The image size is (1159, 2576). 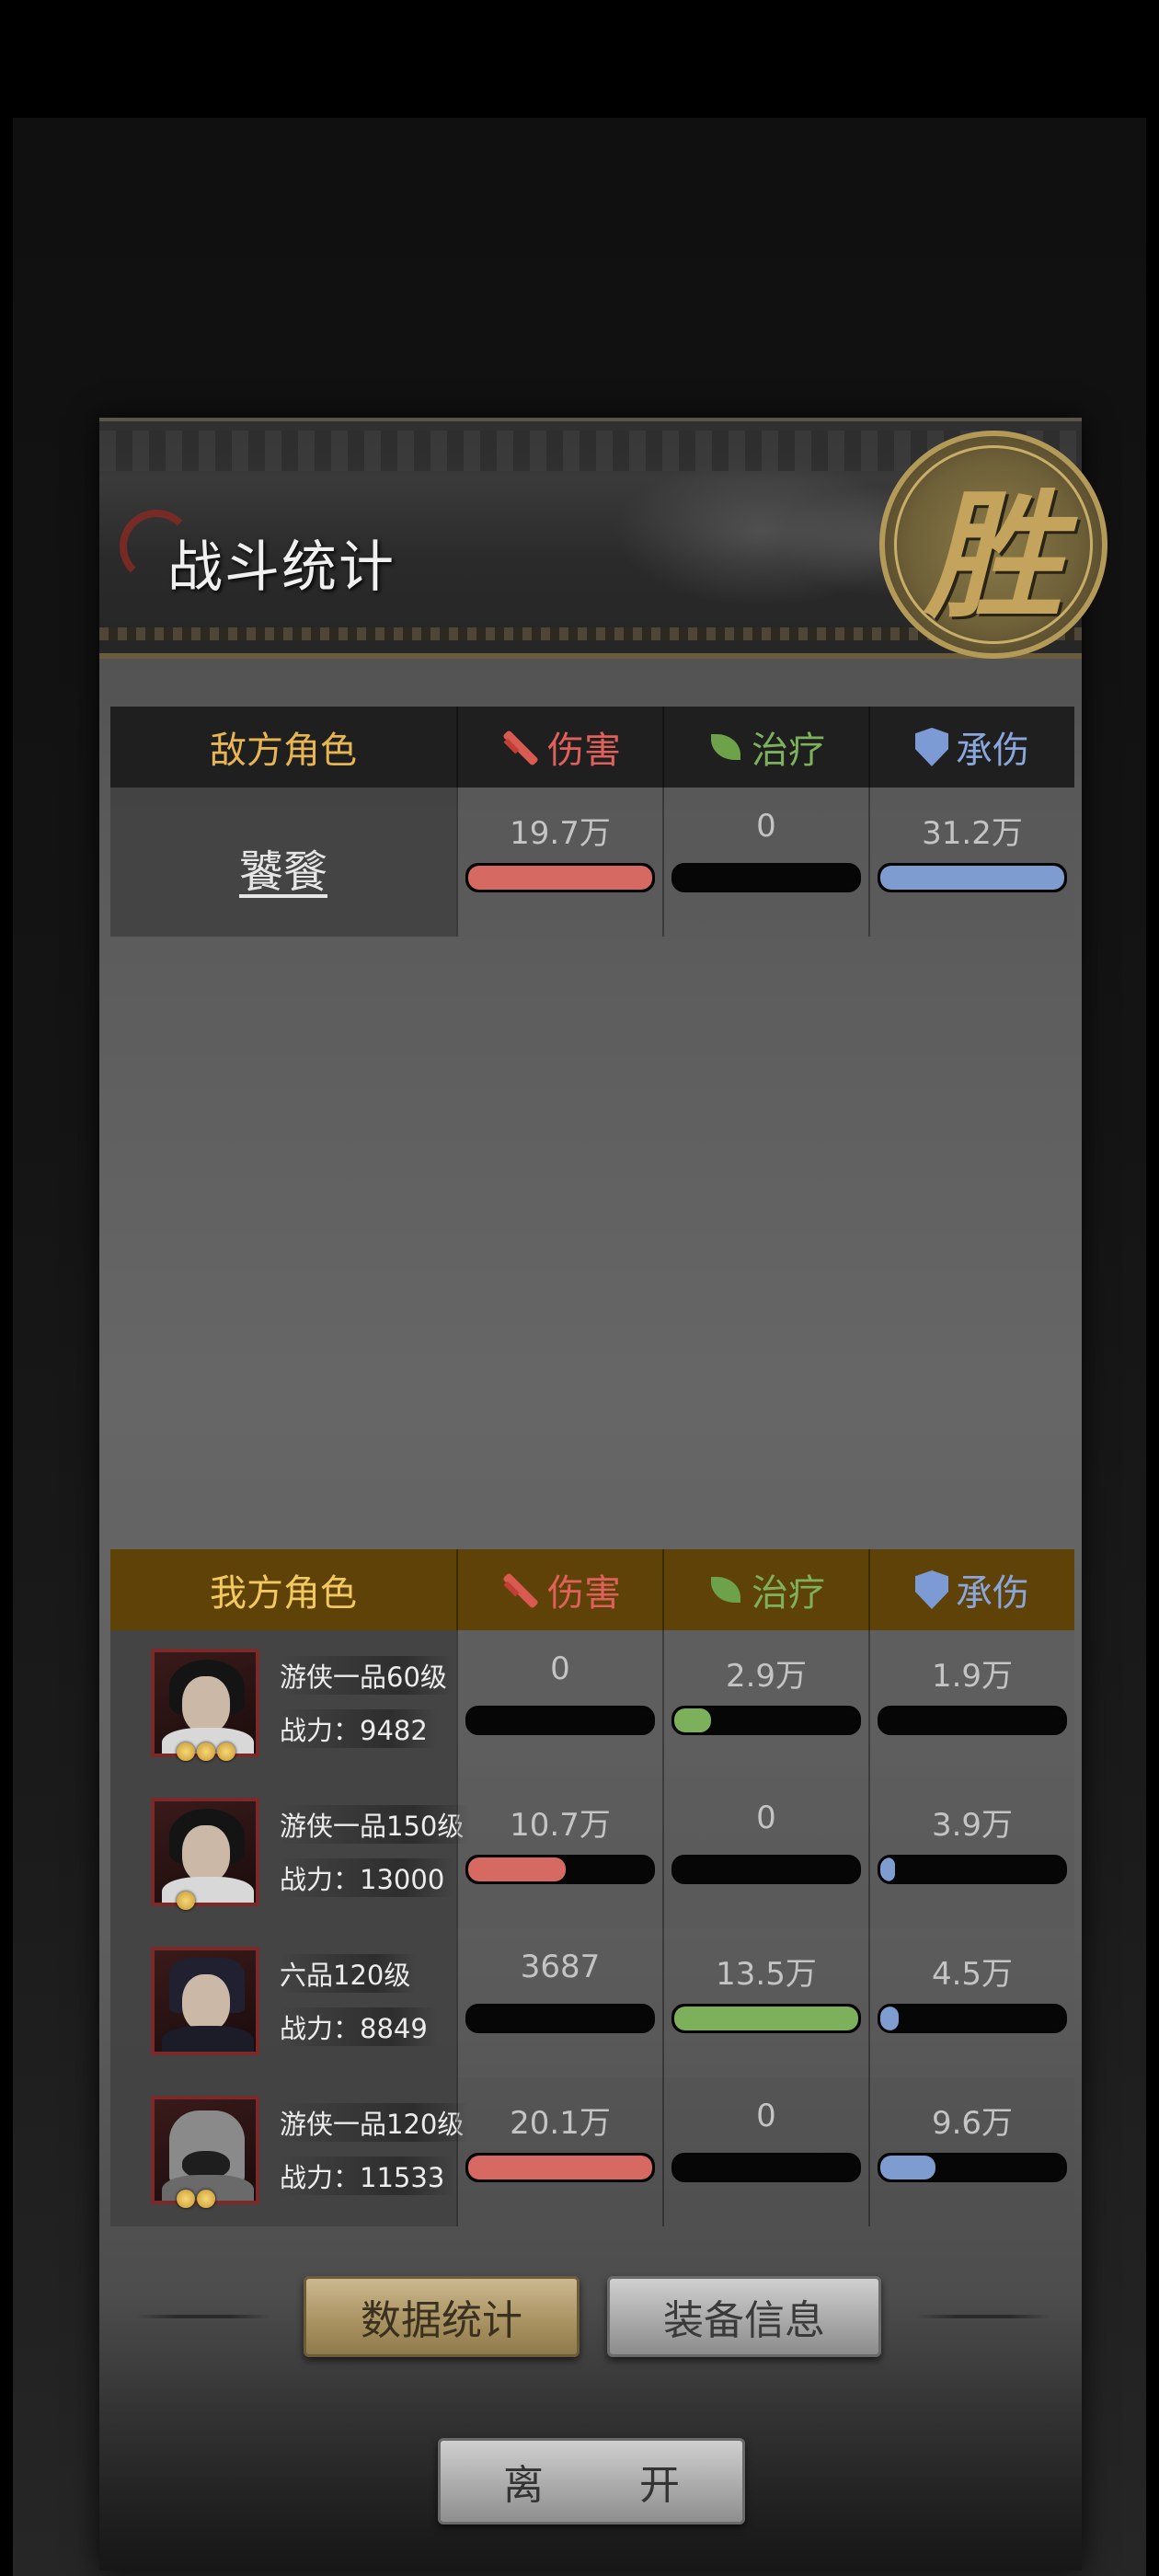 What do you see at coordinates (971, 862) in the screenshot?
I see `taken-cell: 31.2万` at bounding box center [971, 862].